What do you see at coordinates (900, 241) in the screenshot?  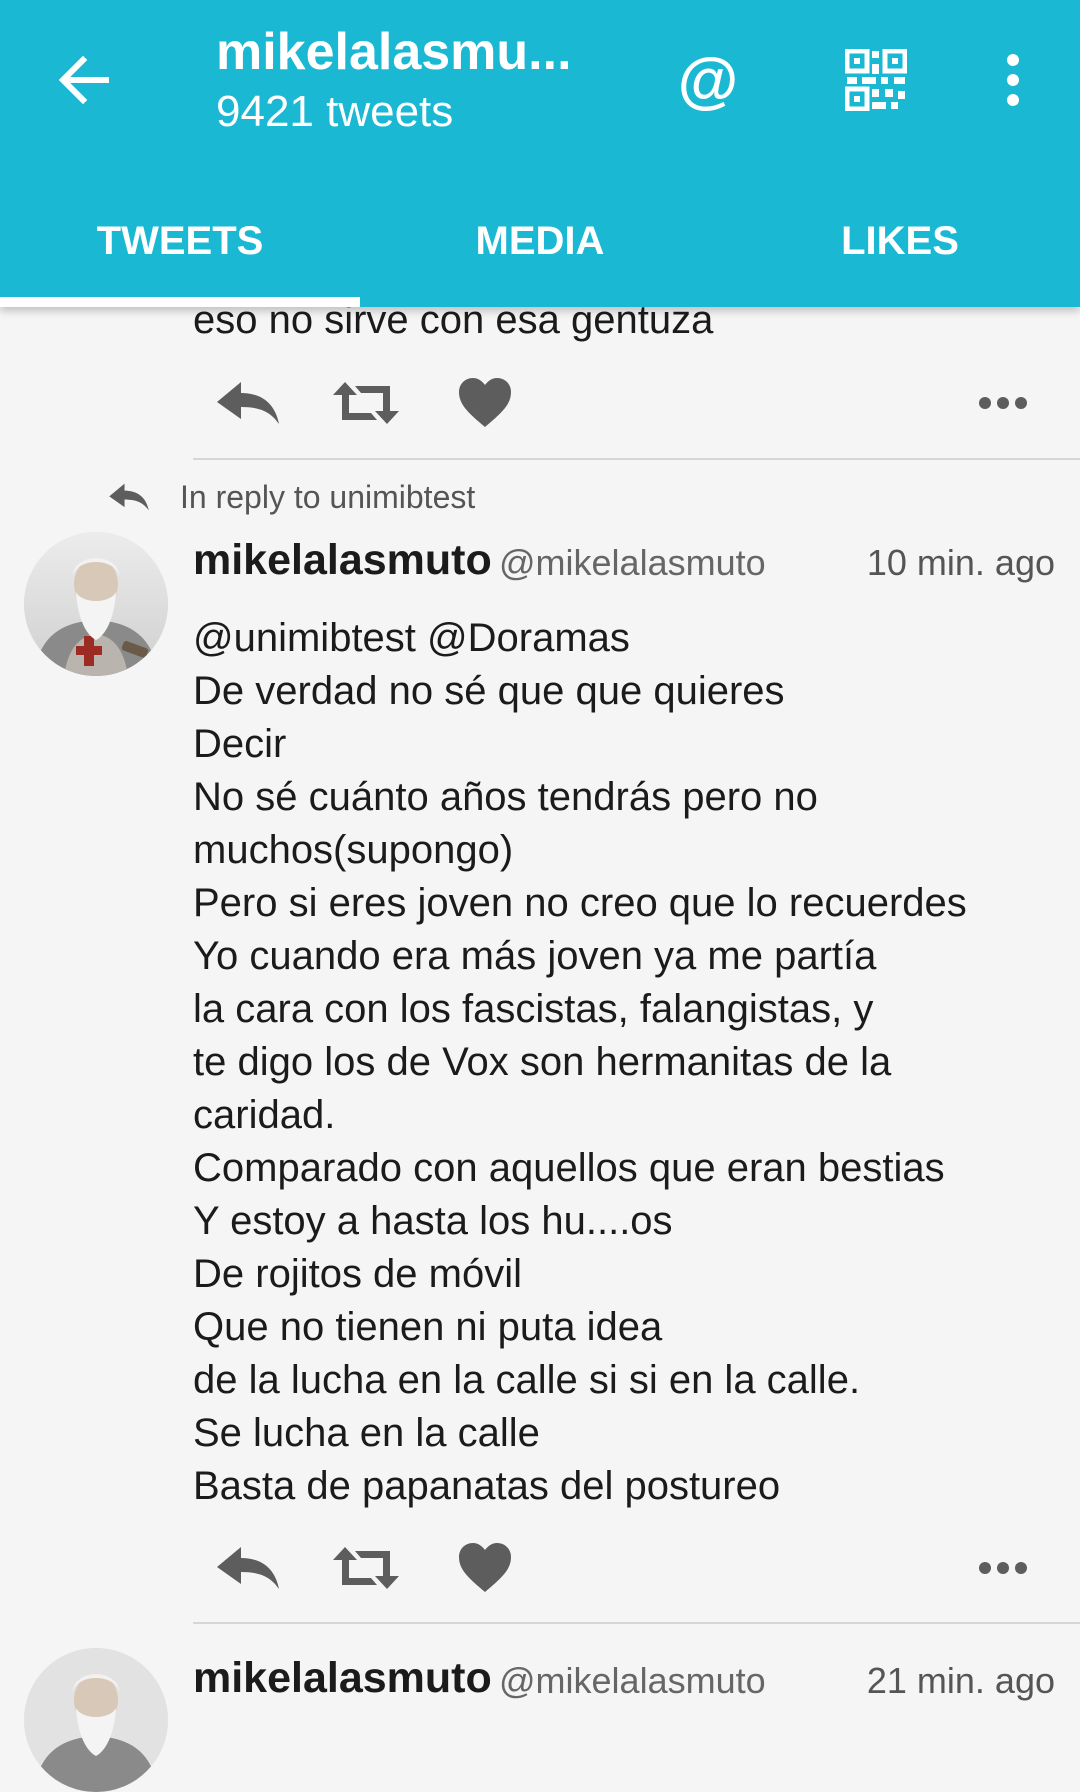 I see `tab-label: LIKES` at bounding box center [900, 241].